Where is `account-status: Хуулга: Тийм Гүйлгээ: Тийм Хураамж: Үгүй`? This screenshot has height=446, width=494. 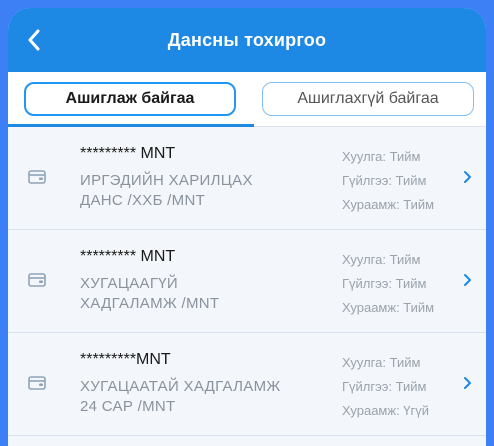 account-status: Хуулга: Тийм Гүйлгээ: Тийм Хураамж: Үгүй is located at coordinates (385, 387).